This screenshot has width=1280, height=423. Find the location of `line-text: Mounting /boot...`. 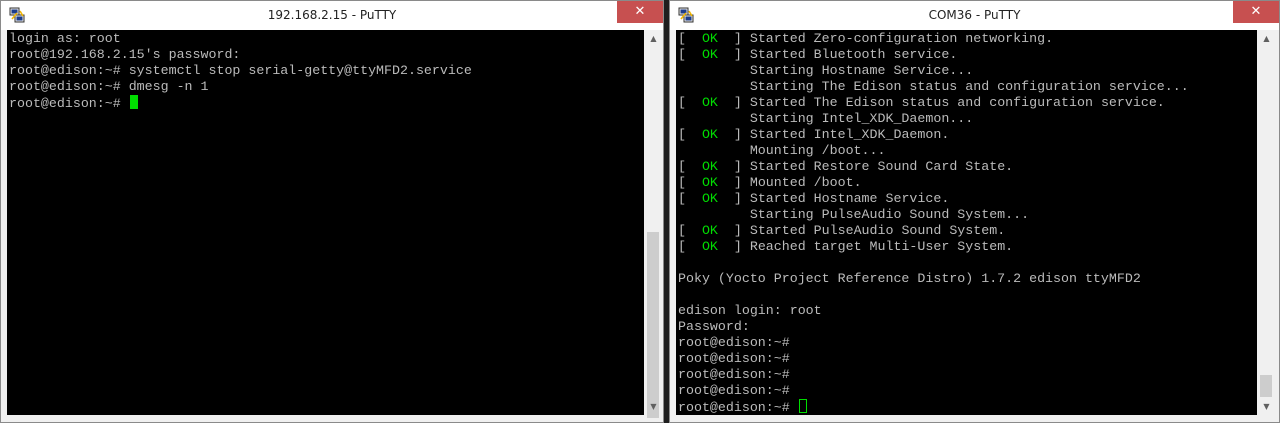

line-text: Mounting /boot... is located at coordinates (782, 150).